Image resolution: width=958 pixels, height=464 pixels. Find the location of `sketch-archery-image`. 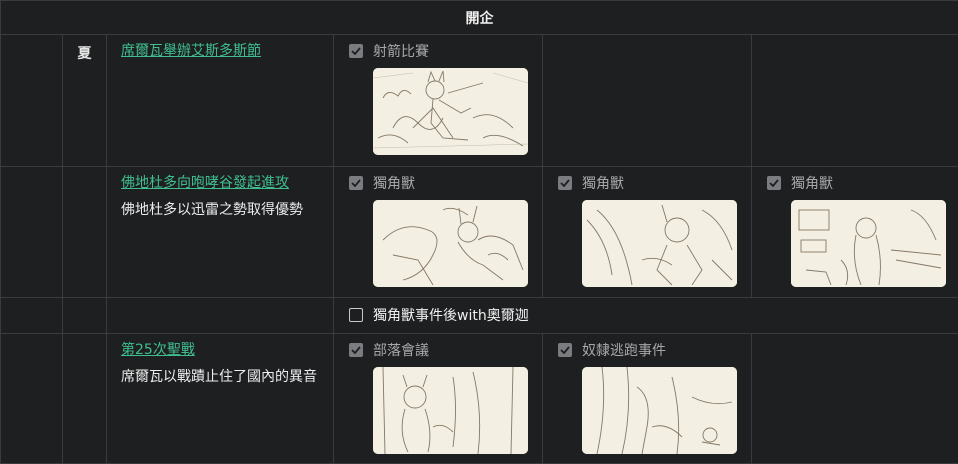

sketch-archery-image is located at coordinates (450, 111).